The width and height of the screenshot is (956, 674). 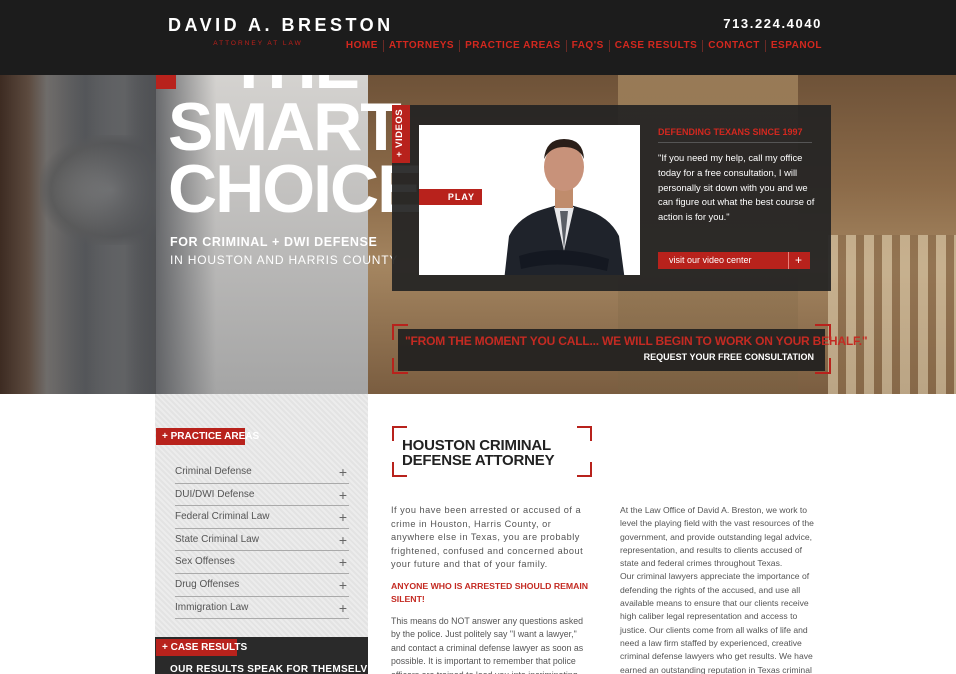 What do you see at coordinates (215, 494) in the screenshot?
I see `practice-item-label: DUI/DWI Defense` at bounding box center [215, 494].